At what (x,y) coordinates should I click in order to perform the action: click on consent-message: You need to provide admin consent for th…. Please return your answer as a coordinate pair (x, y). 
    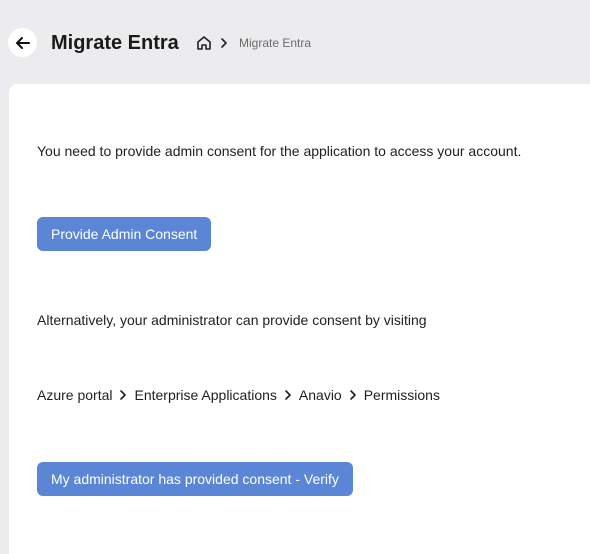
    Looking at the image, I should click on (279, 151).